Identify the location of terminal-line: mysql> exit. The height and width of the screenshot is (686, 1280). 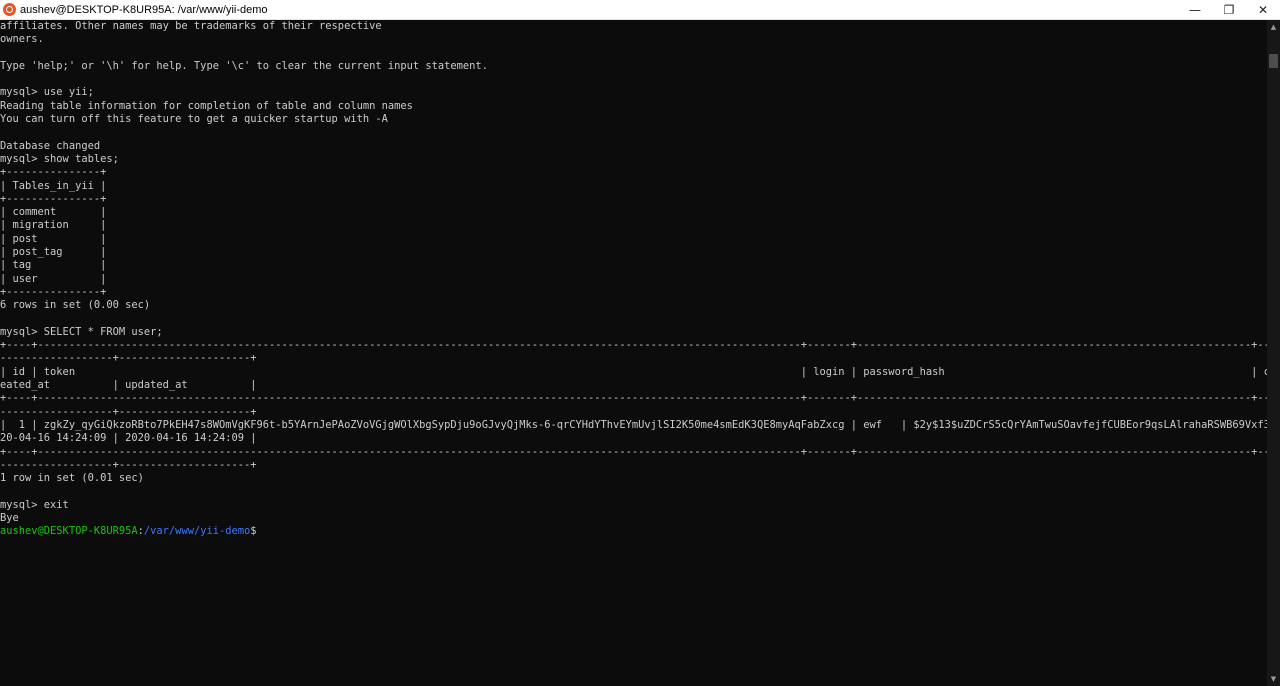
(34, 504).